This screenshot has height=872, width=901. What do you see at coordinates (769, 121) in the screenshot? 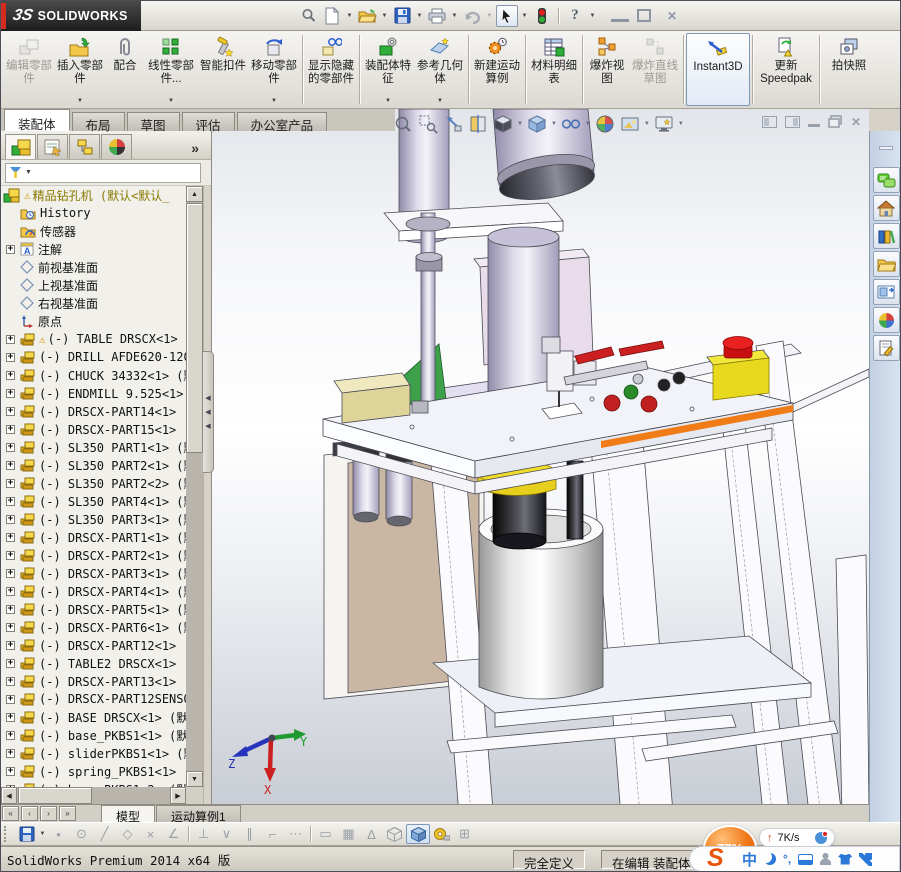
I see `pane-left-icon` at bounding box center [769, 121].